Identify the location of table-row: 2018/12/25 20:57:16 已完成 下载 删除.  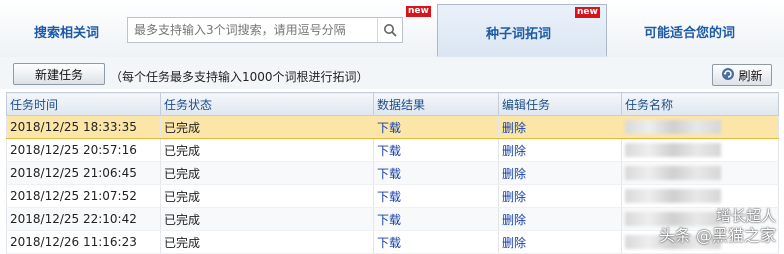
(392, 150).